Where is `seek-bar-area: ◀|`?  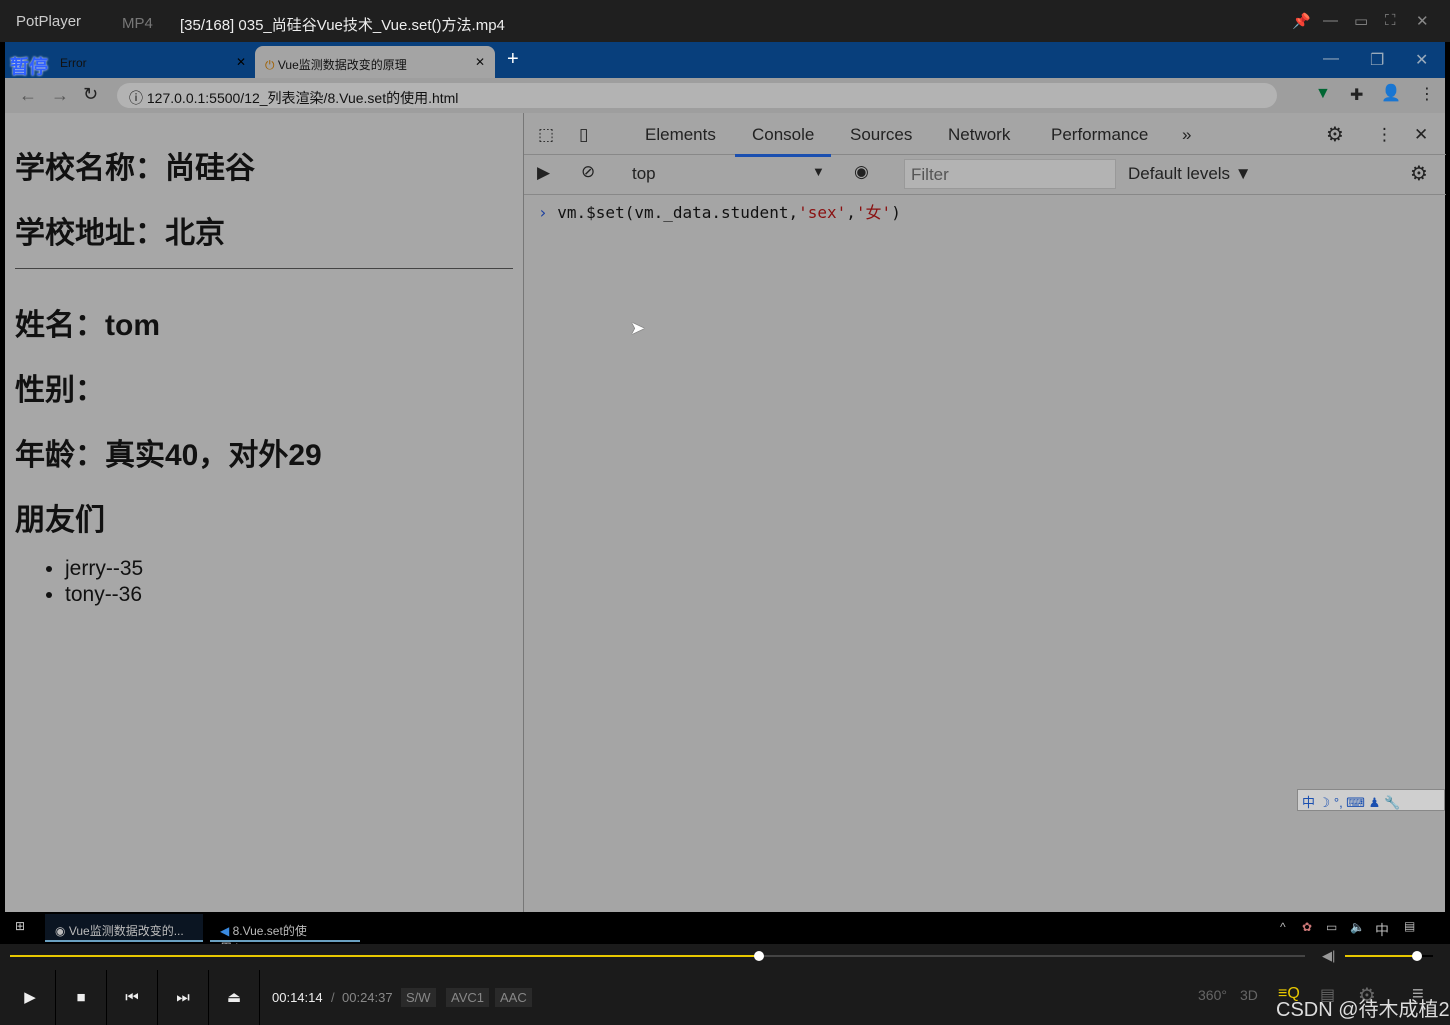 seek-bar-area: ◀| is located at coordinates (725, 957).